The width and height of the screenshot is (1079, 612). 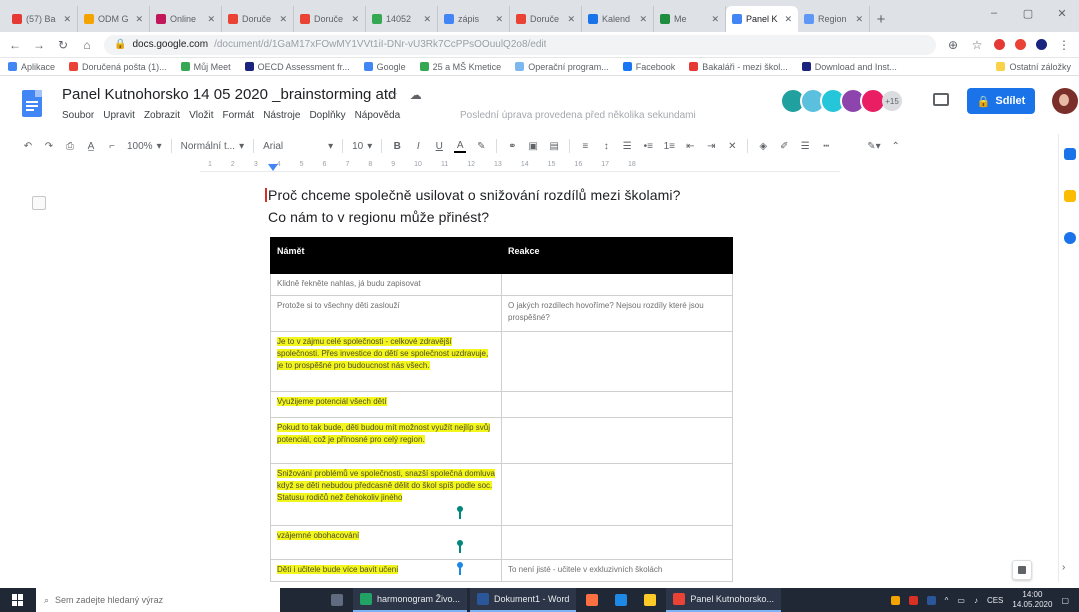 I want to click on menu-item: Soubor, so click(x=78, y=115).